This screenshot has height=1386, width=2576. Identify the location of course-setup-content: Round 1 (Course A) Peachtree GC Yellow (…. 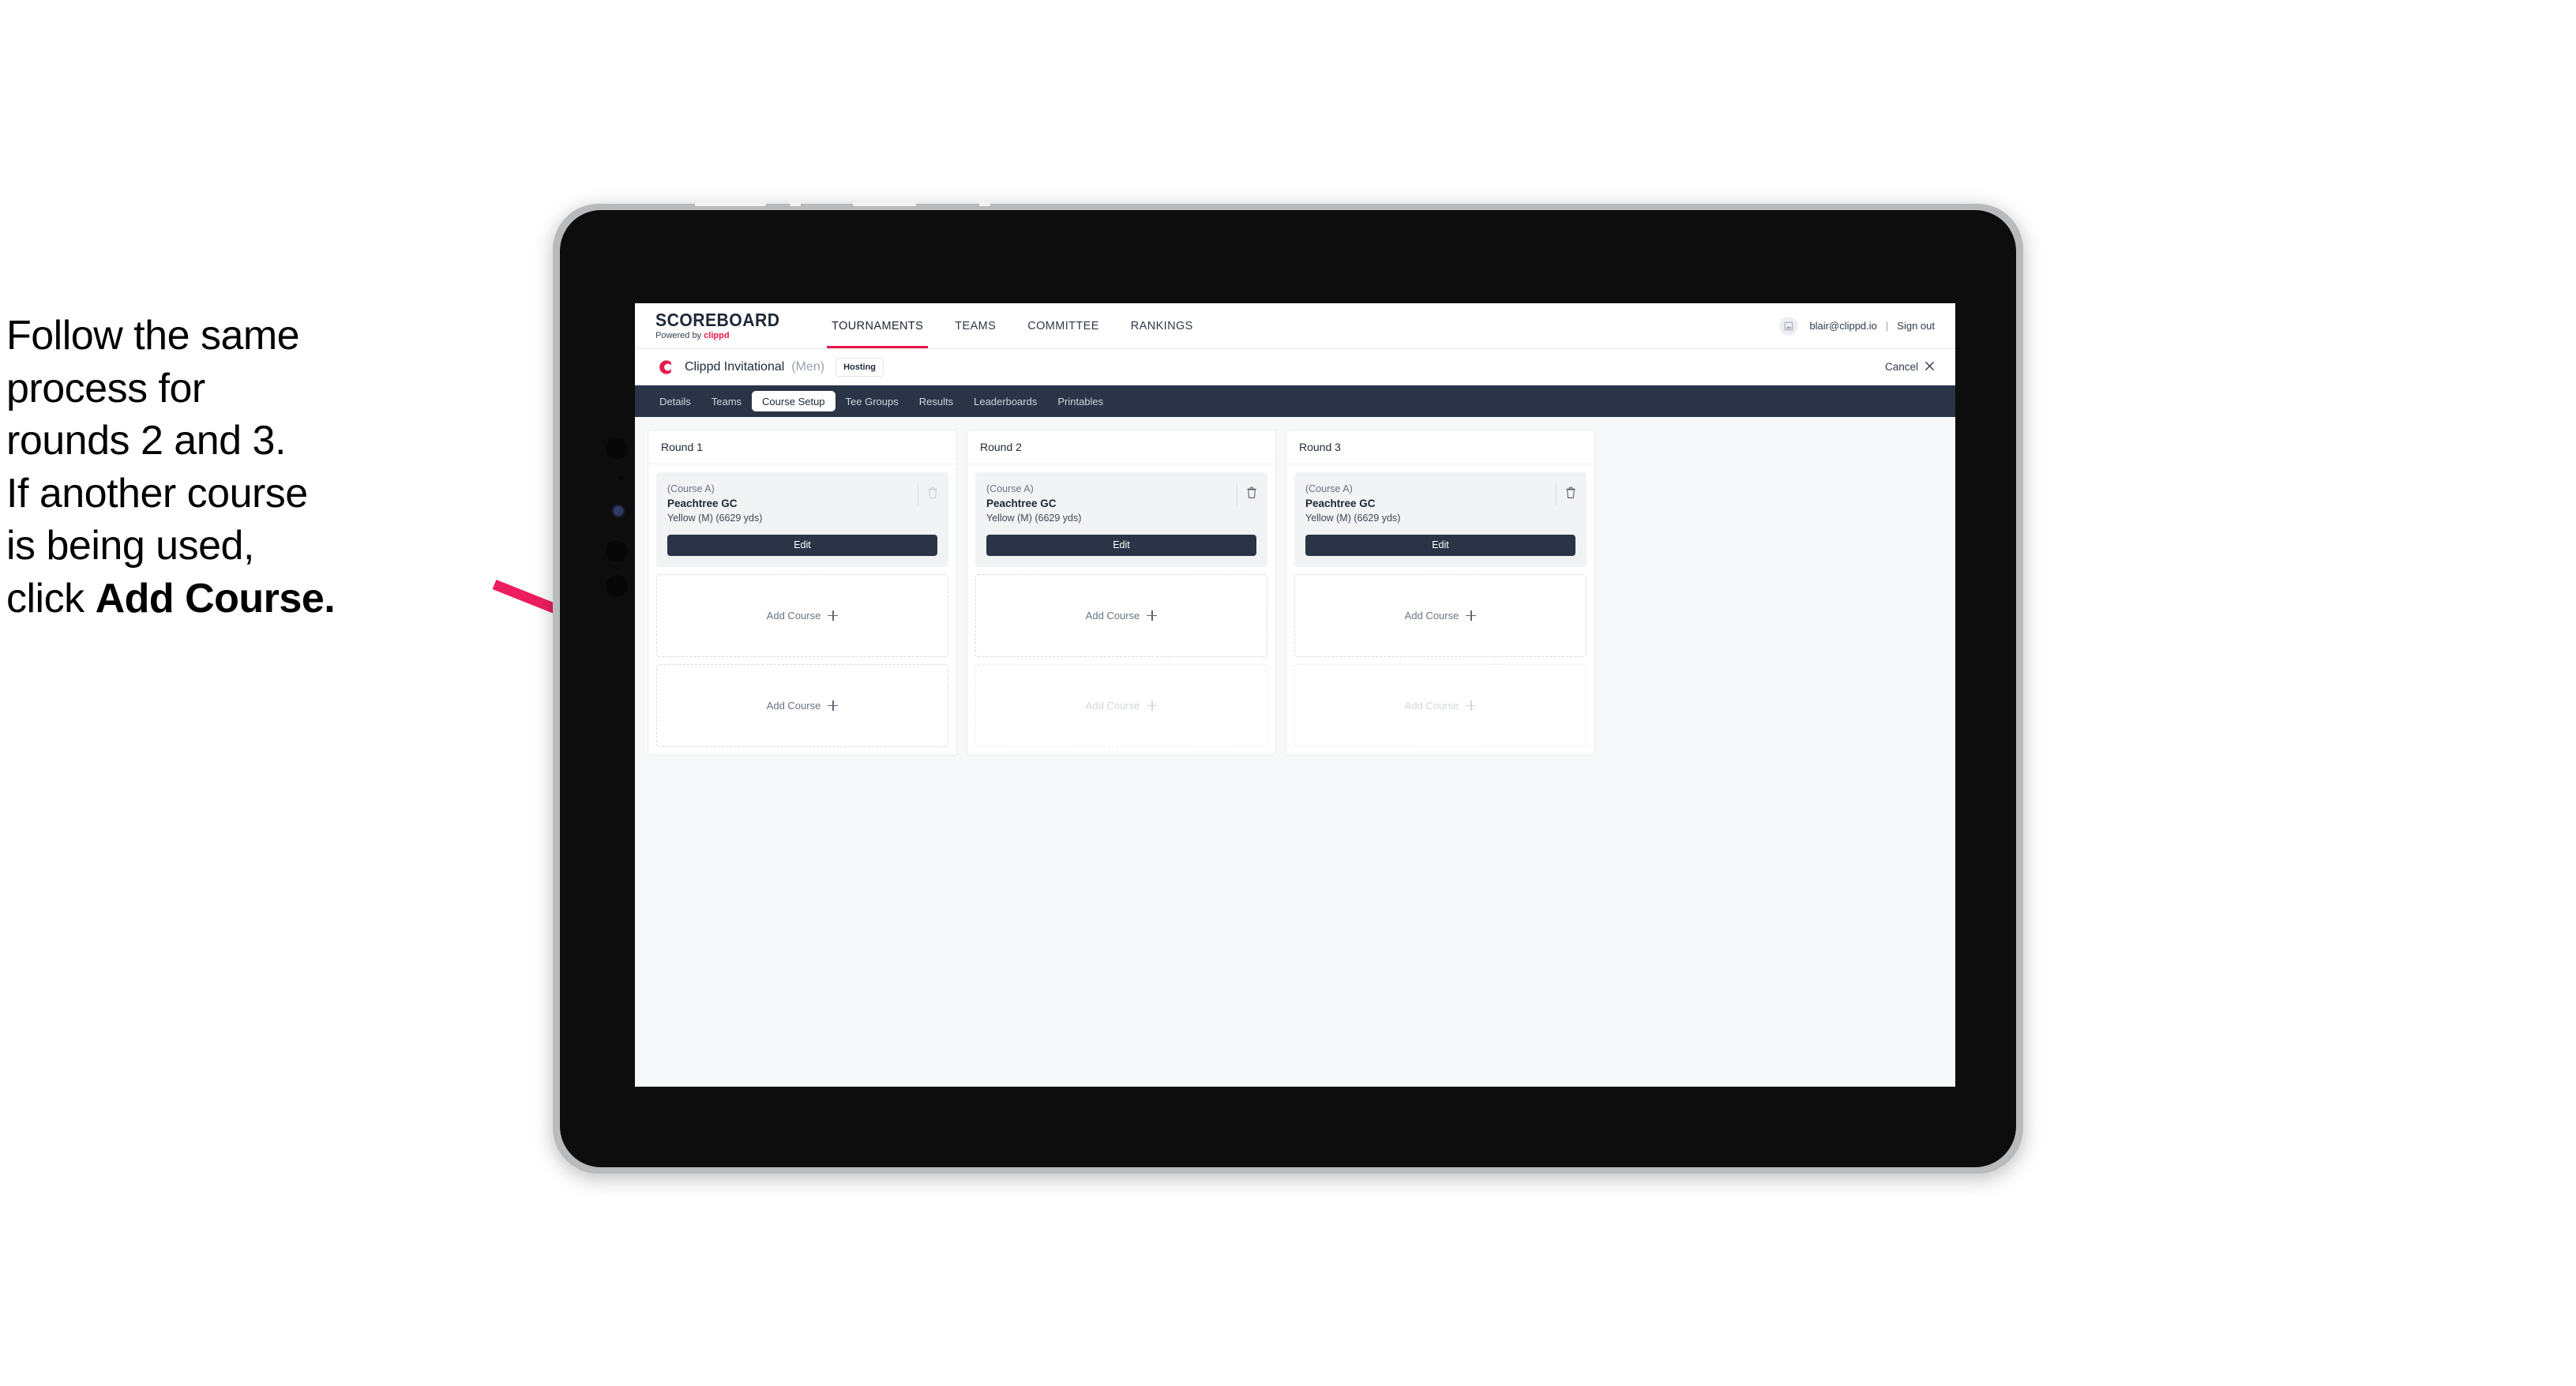
(1295, 586).